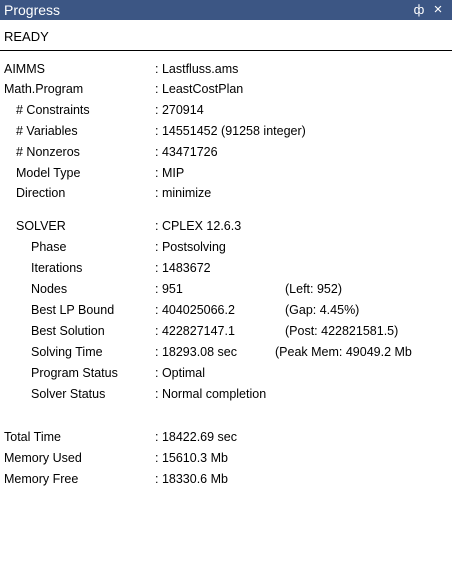 This screenshot has height=577, width=452. I want to click on value-aimms: : Lastfluss.ams, so click(197, 69).